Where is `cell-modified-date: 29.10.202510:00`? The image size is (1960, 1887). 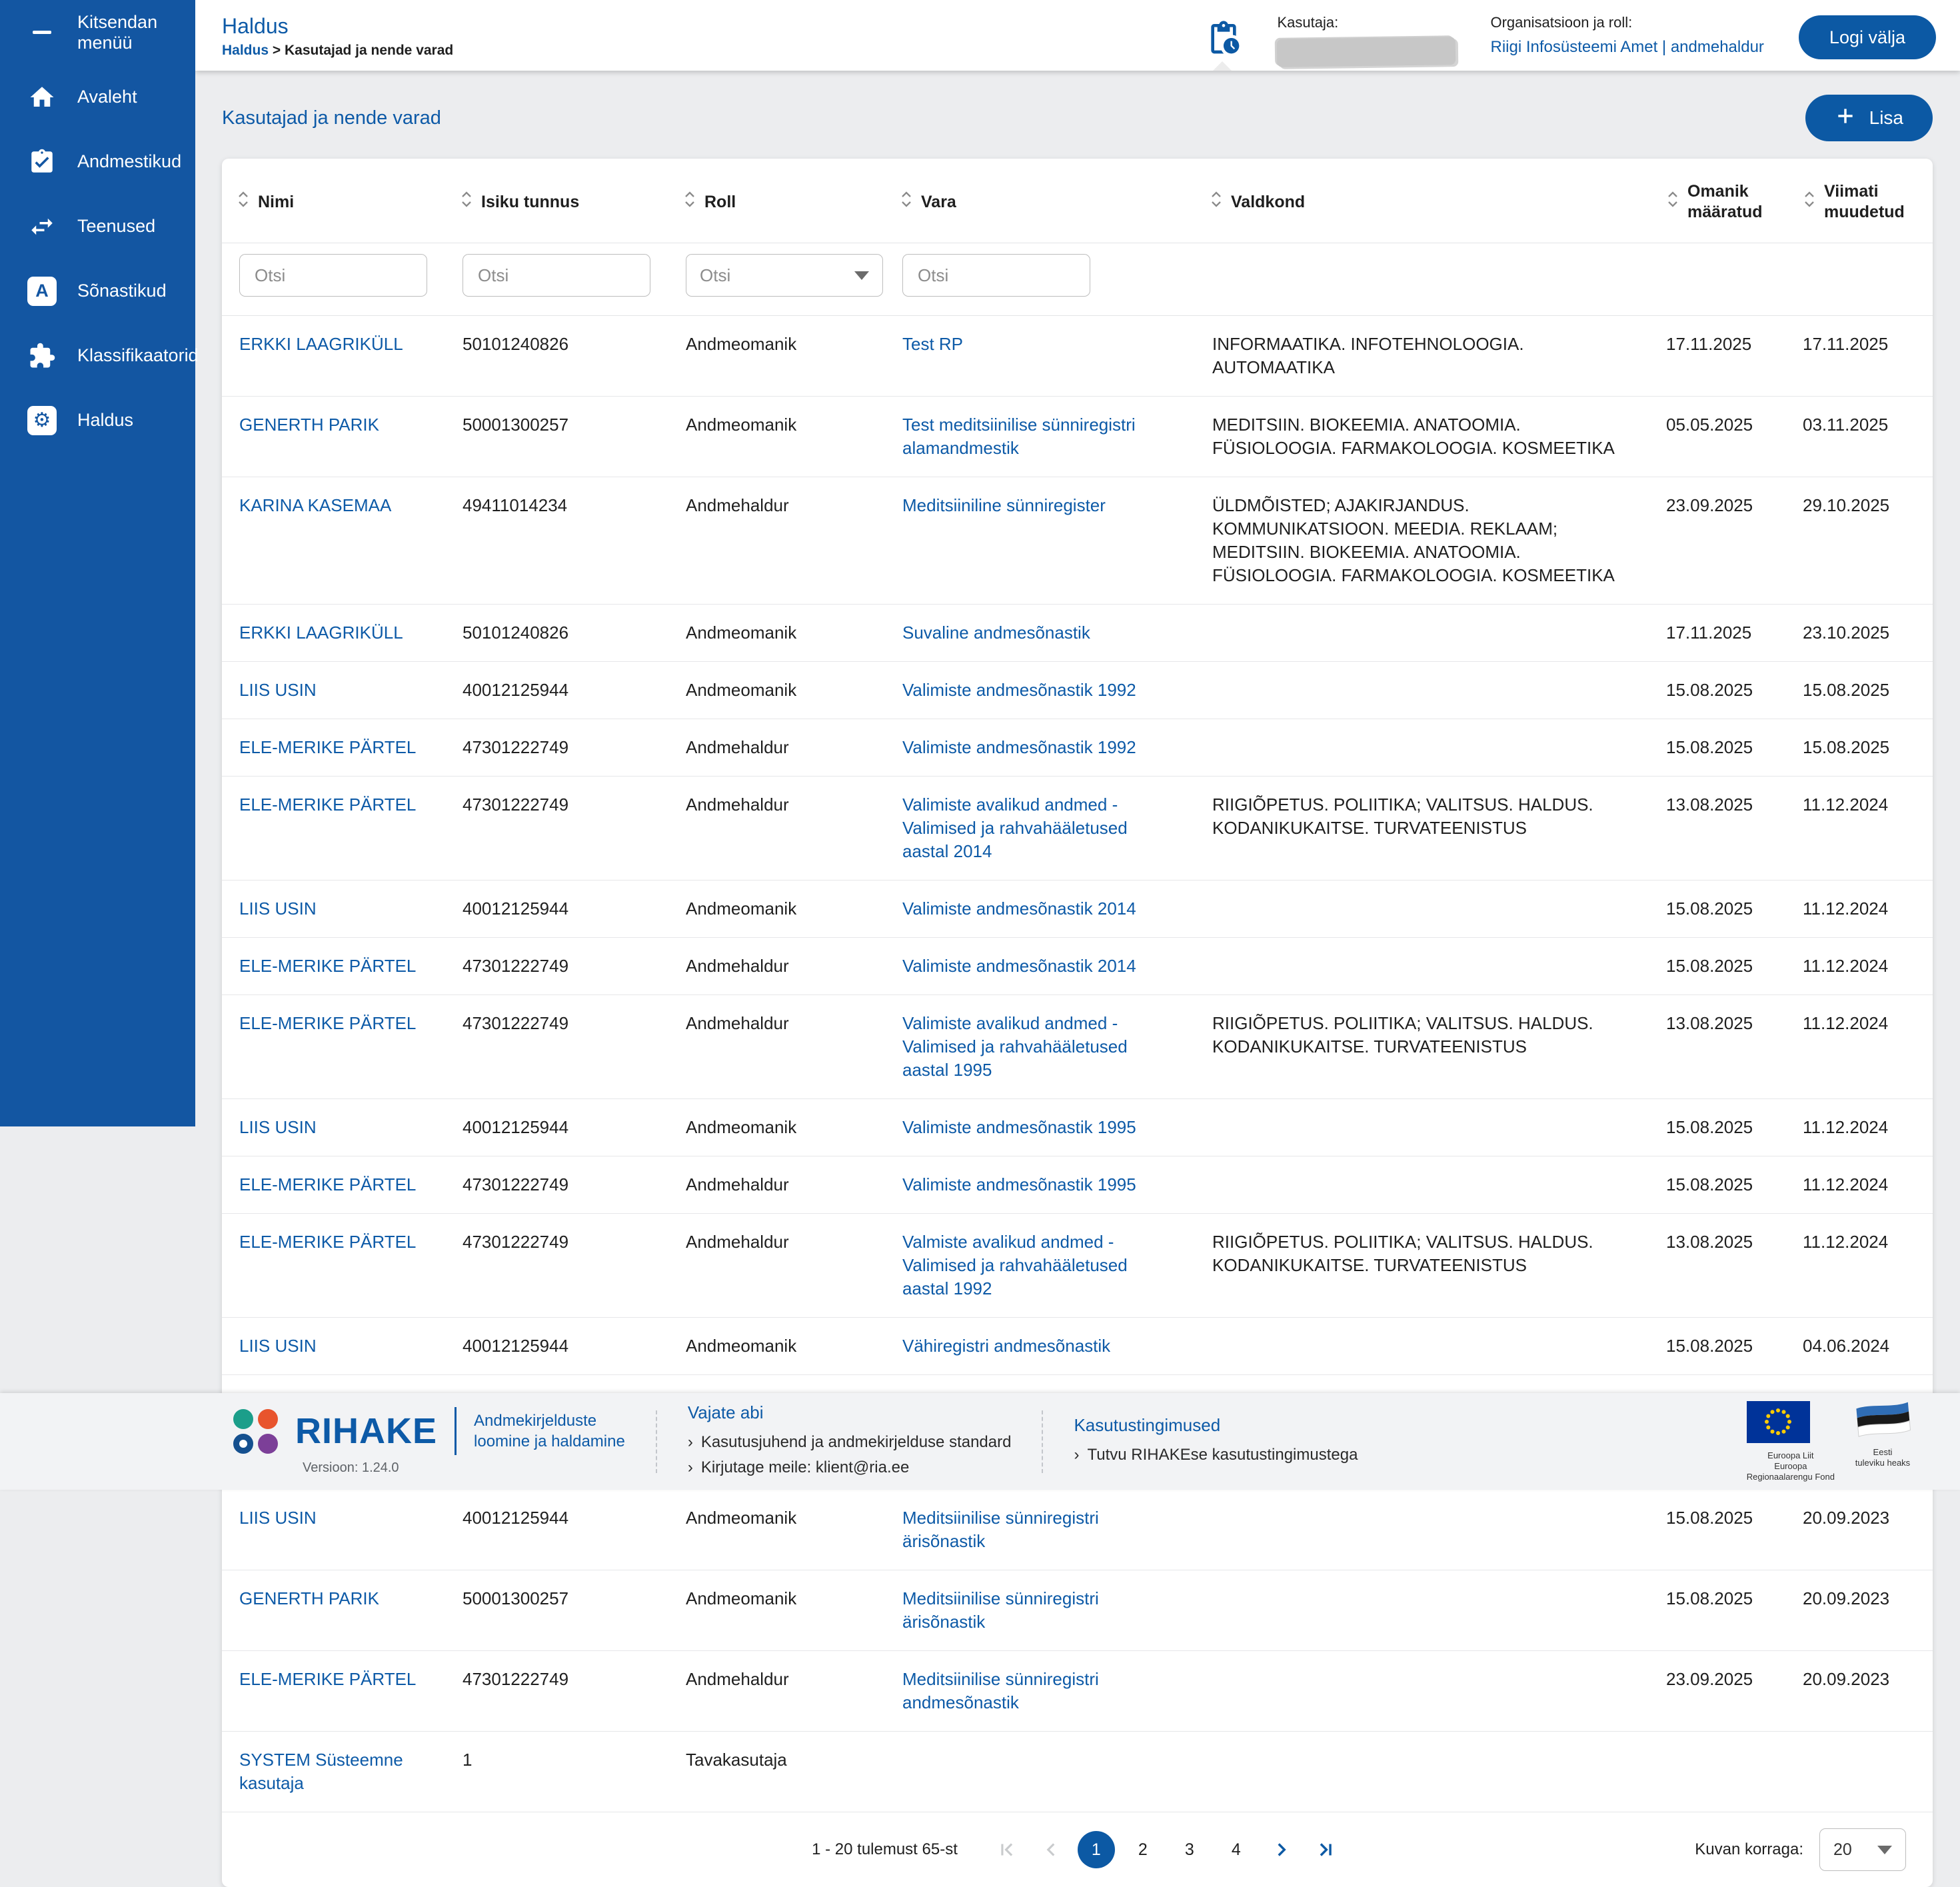 cell-modified-date: 29.10.202510:00 is located at coordinates (1847, 505).